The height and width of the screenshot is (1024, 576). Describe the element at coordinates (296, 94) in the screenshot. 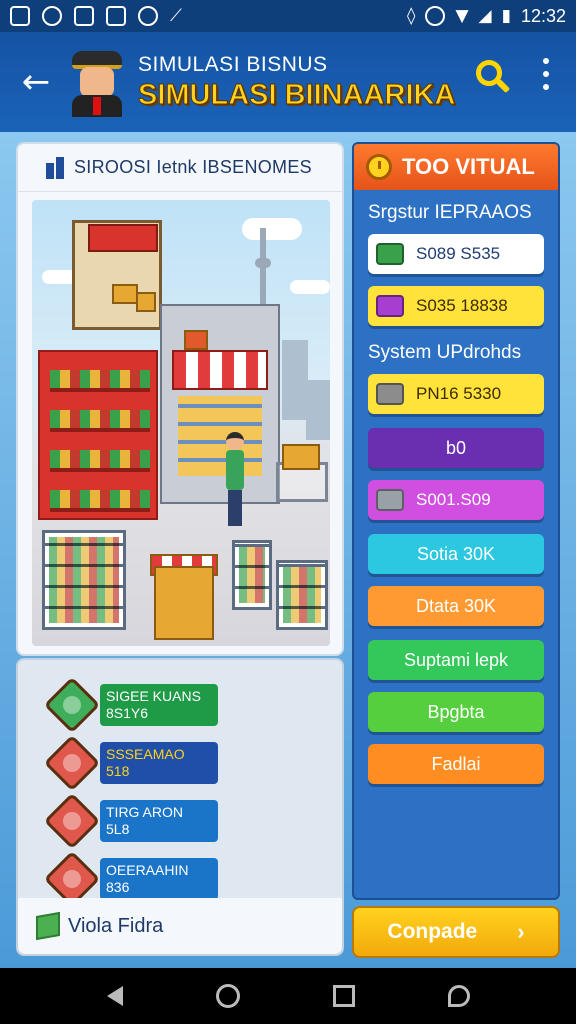

I see `header-title: SIMULASI BIINAARIKA` at that location.